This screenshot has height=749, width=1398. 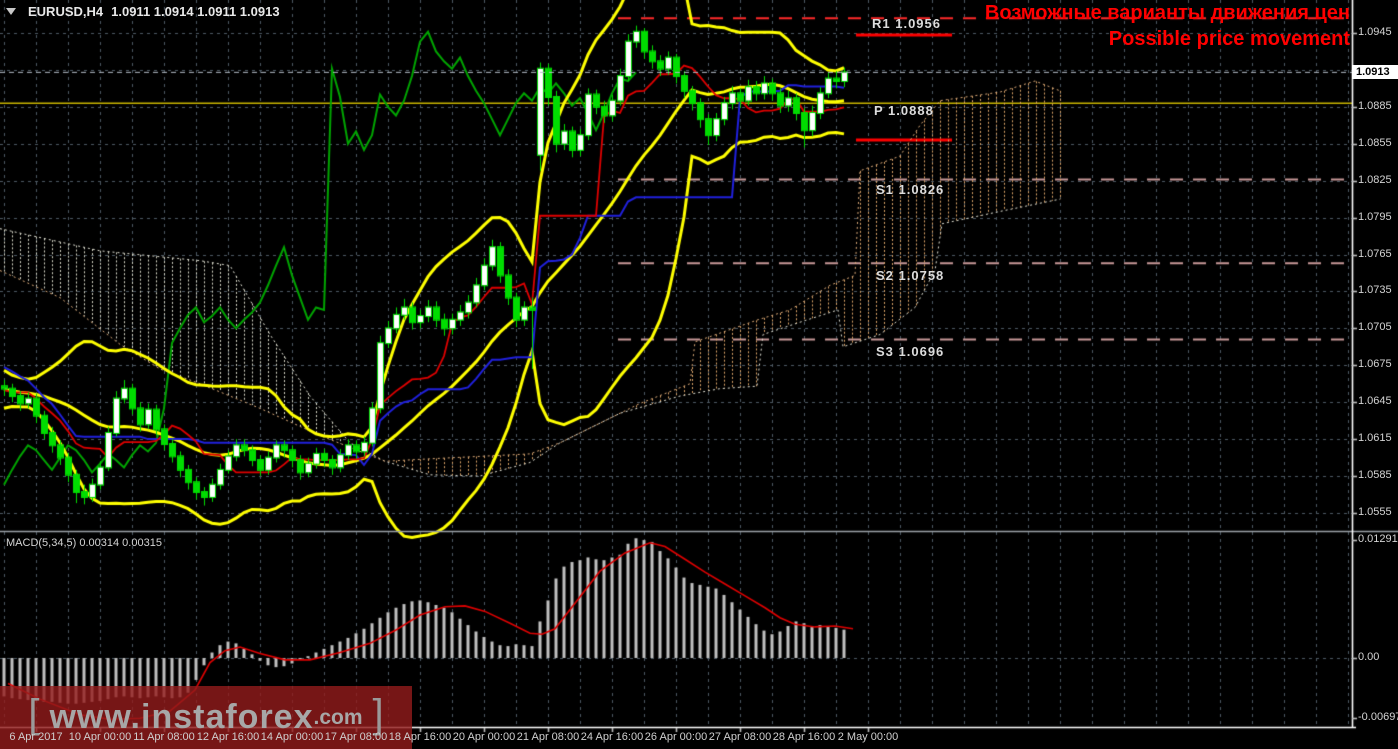 What do you see at coordinates (1375, 32) in the screenshot?
I see `price-axis-label: 1.0945` at bounding box center [1375, 32].